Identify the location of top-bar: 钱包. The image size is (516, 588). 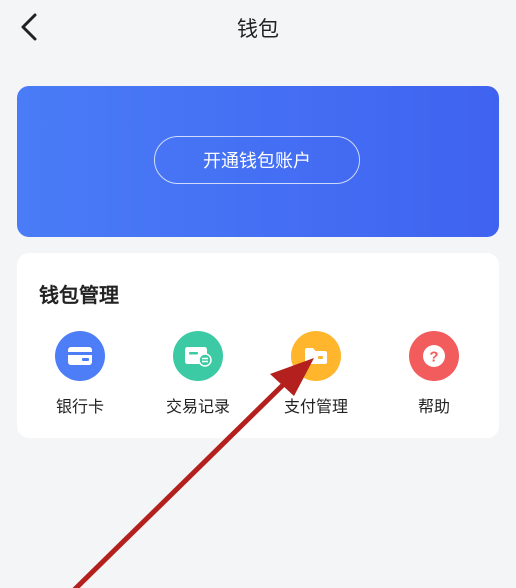
(258, 28).